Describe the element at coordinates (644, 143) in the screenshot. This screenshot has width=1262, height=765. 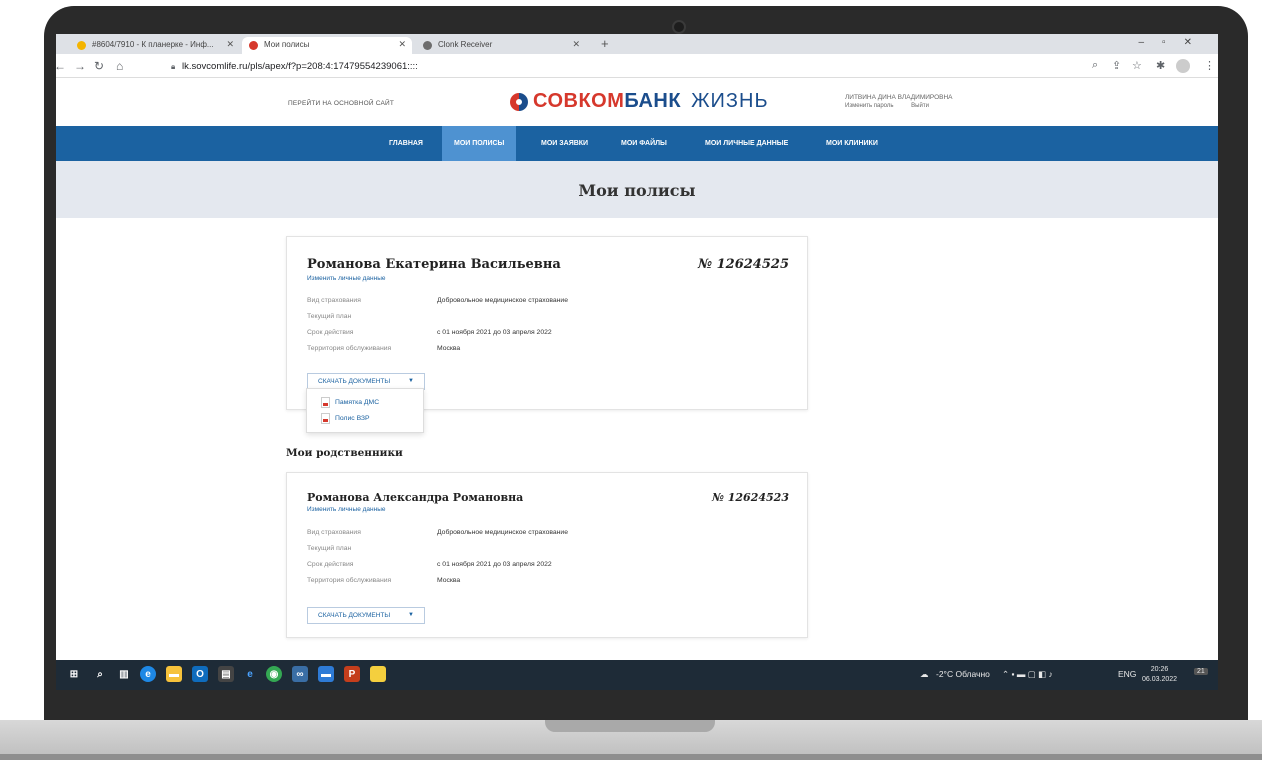
I see `nav-item-files: МОИ ФАЙЛЫ` at that location.